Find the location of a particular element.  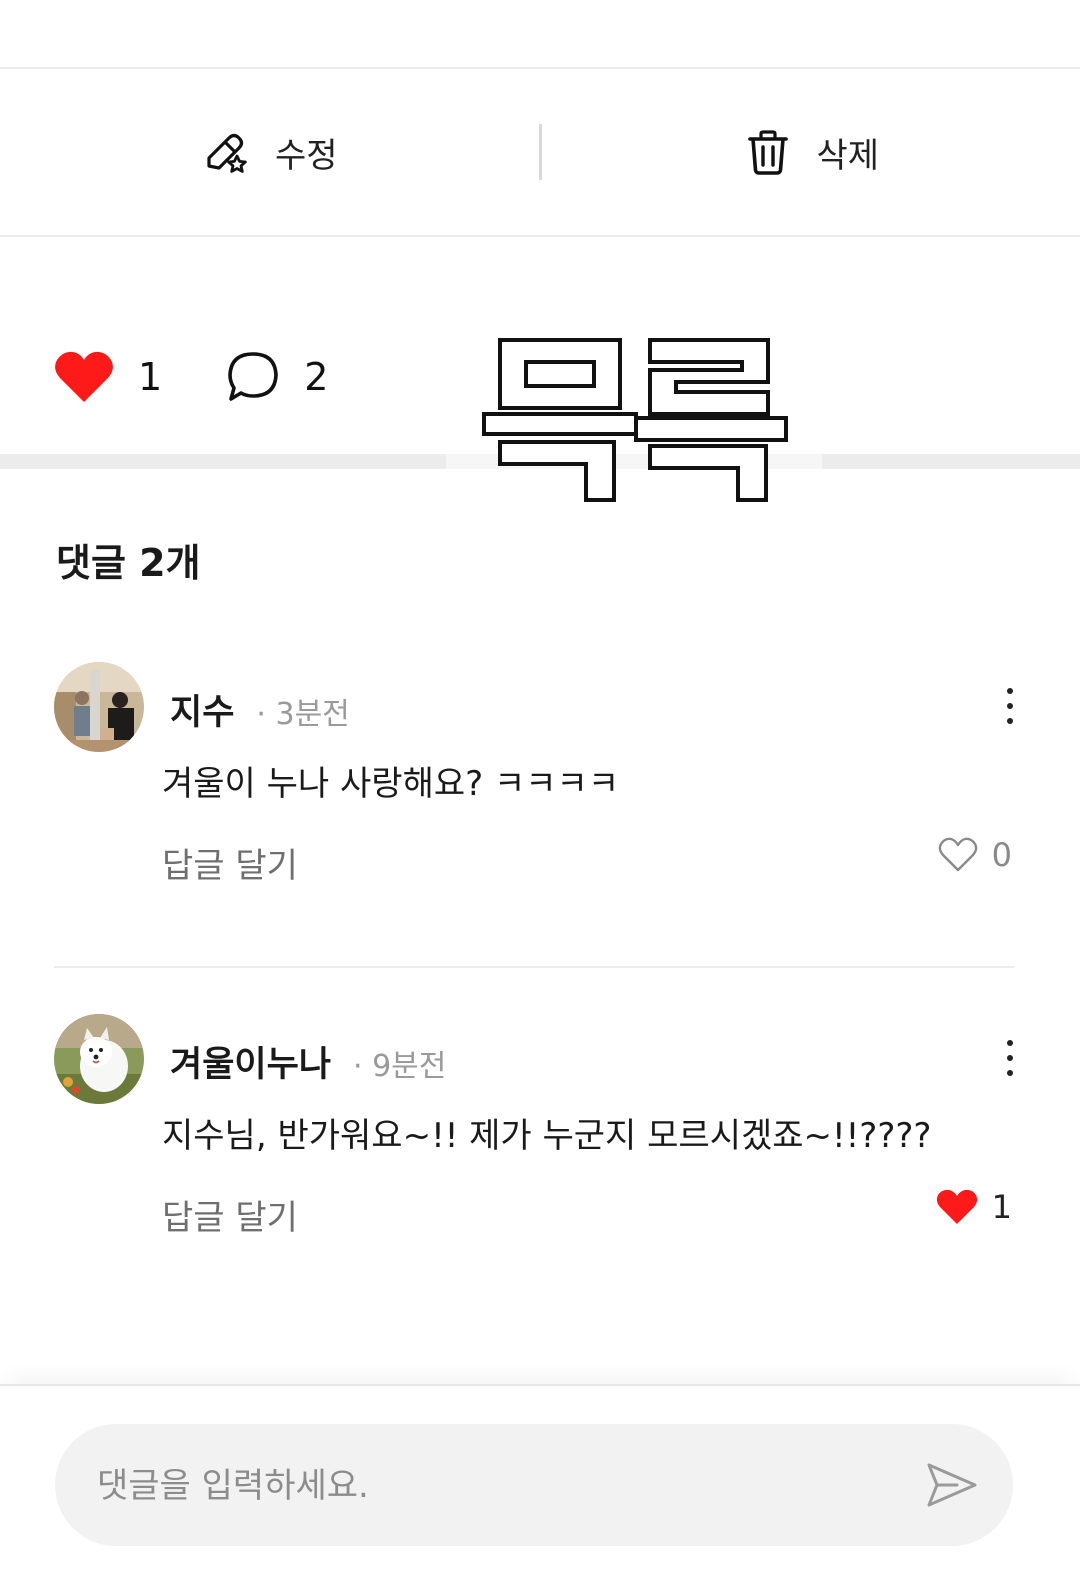

comment-header: 지수 · 3분전 is located at coordinates (260, 709).